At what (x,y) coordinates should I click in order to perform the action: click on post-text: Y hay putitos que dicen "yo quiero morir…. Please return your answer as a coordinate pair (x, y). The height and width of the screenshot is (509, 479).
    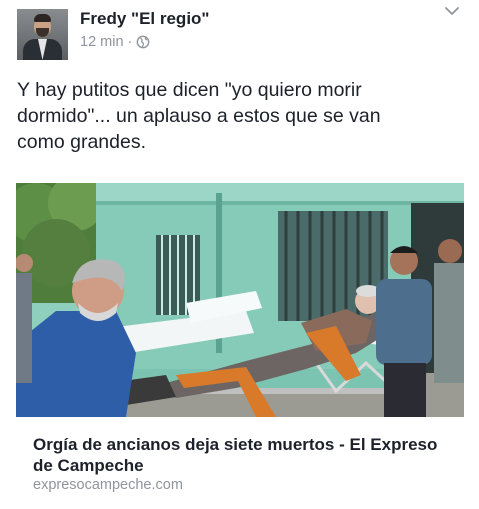
    Looking at the image, I should click on (199, 116).